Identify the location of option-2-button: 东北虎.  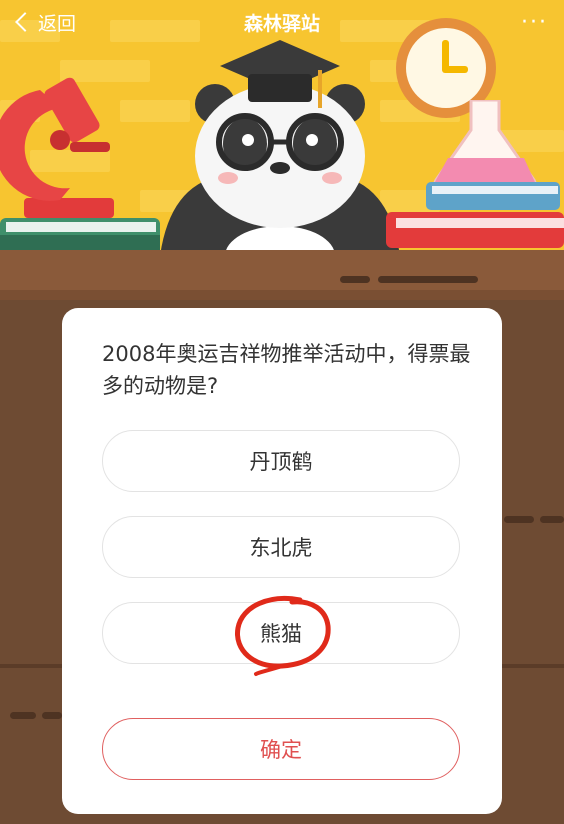
(281, 547).